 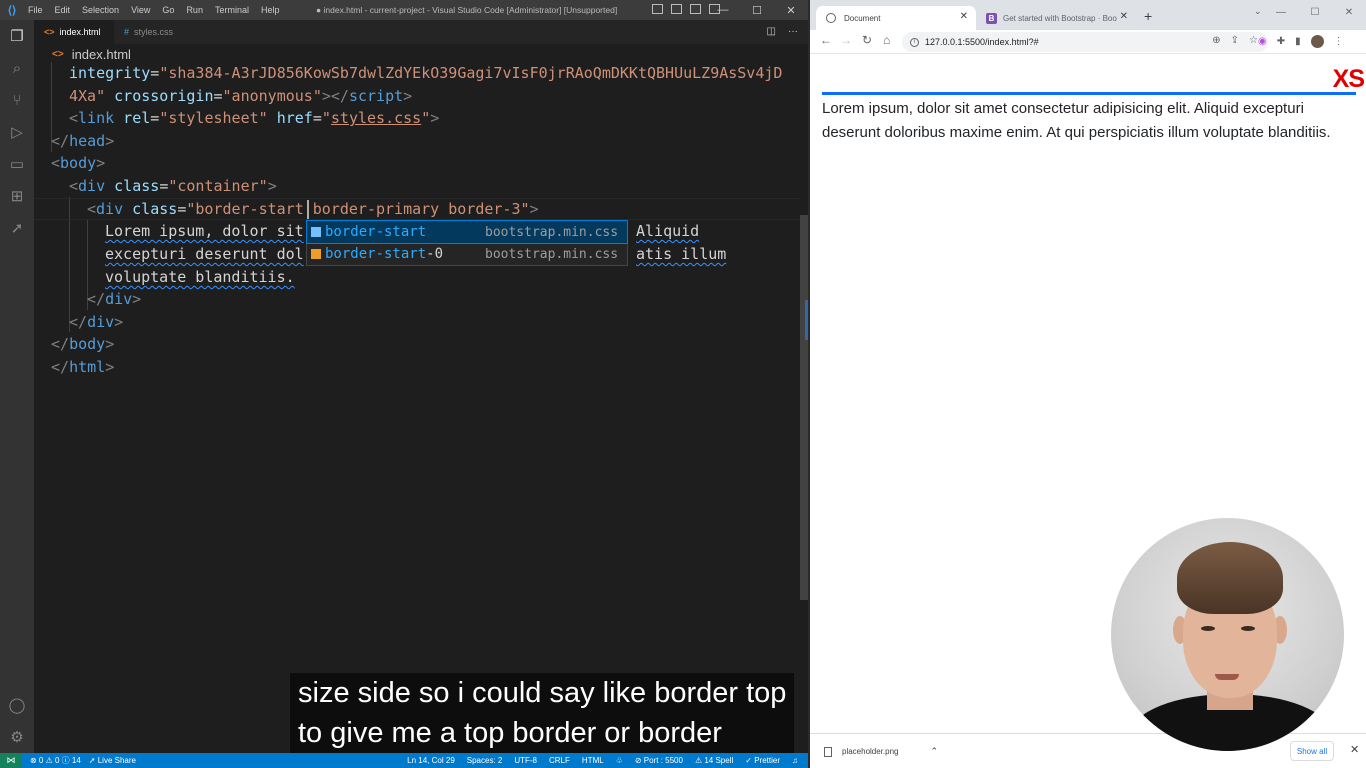 What do you see at coordinates (467, 254) in the screenshot?
I see `suggestion-item: border-start-0 bootstrap.min.css` at bounding box center [467, 254].